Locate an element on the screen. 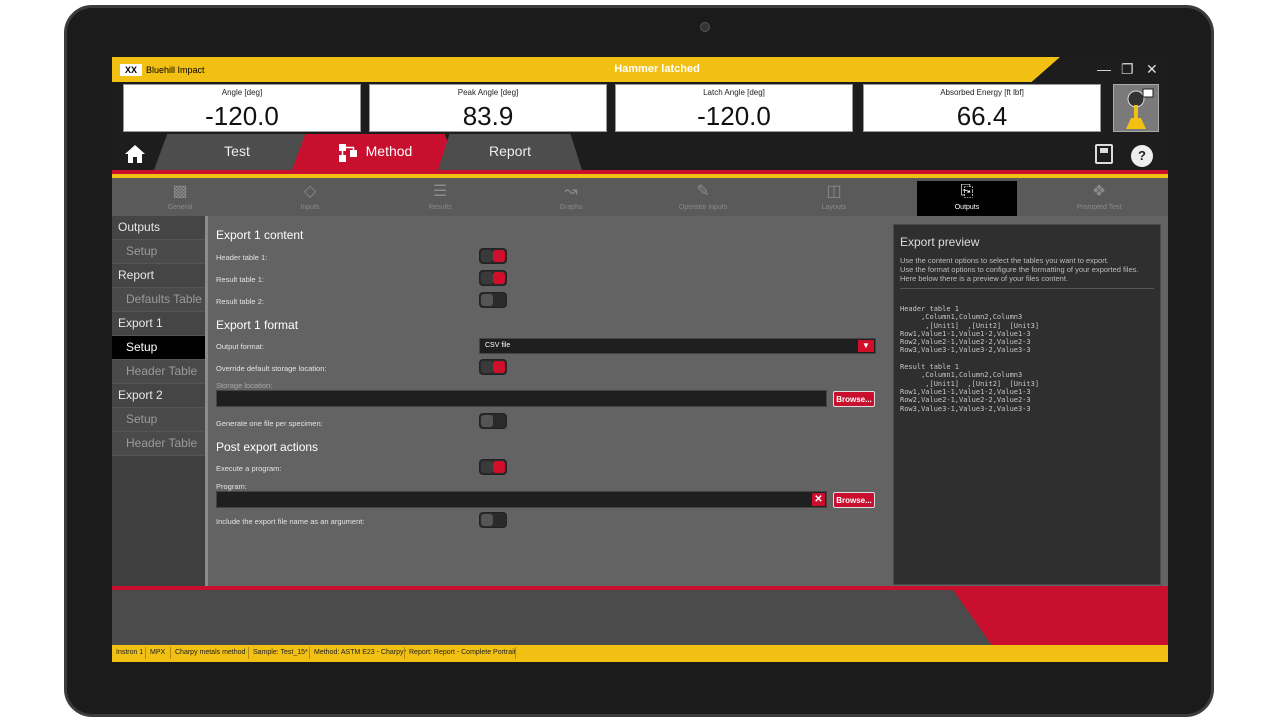 The height and width of the screenshot is (720, 1280). include-filename-toggle is located at coordinates (493, 520).